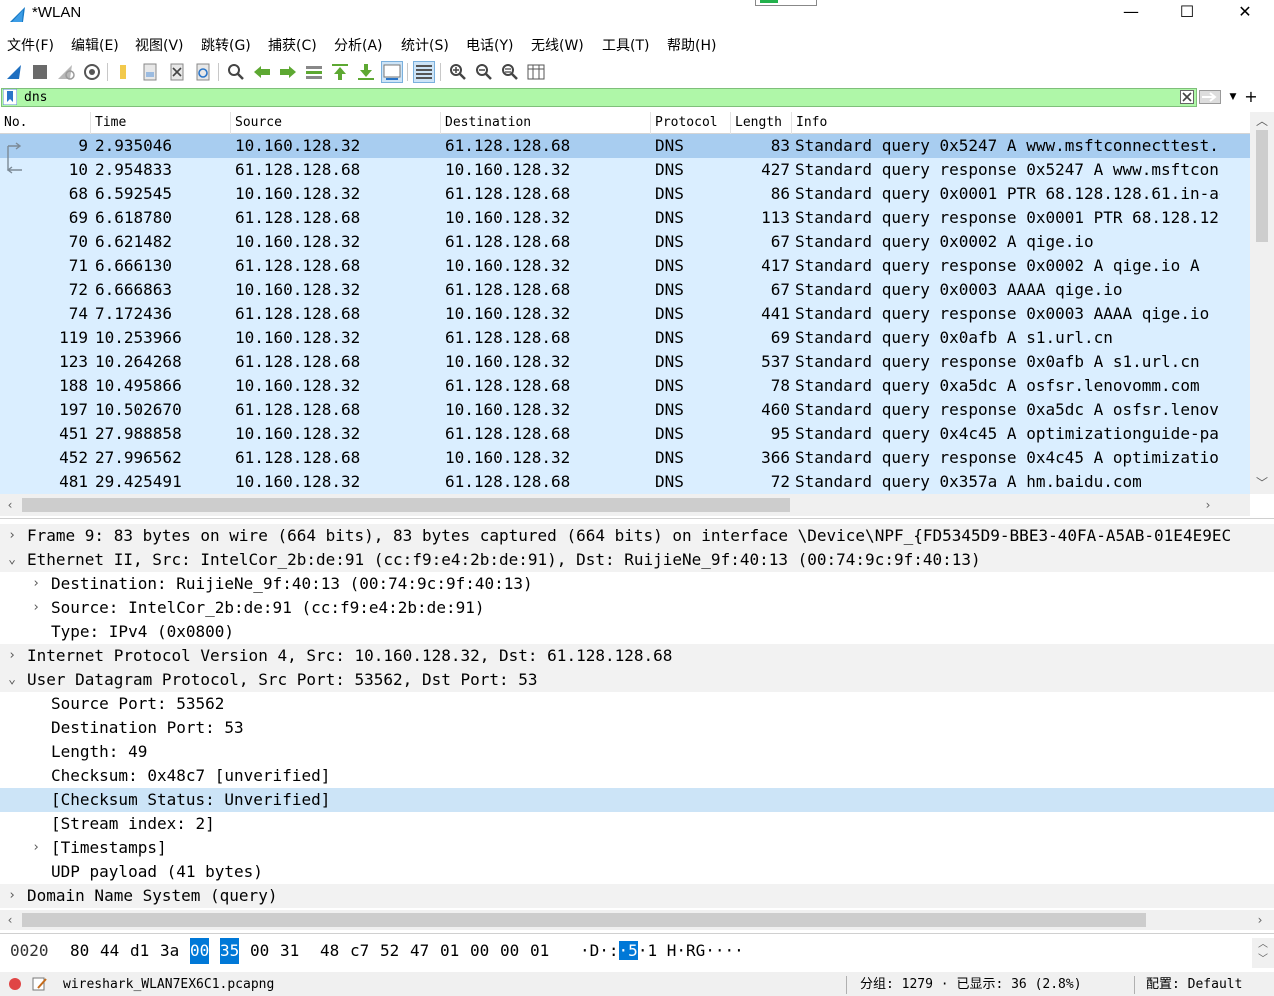  What do you see at coordinates (230, 951) in the screenshot?
I see `hex-byte: 35` at bounding box center [230, 951].